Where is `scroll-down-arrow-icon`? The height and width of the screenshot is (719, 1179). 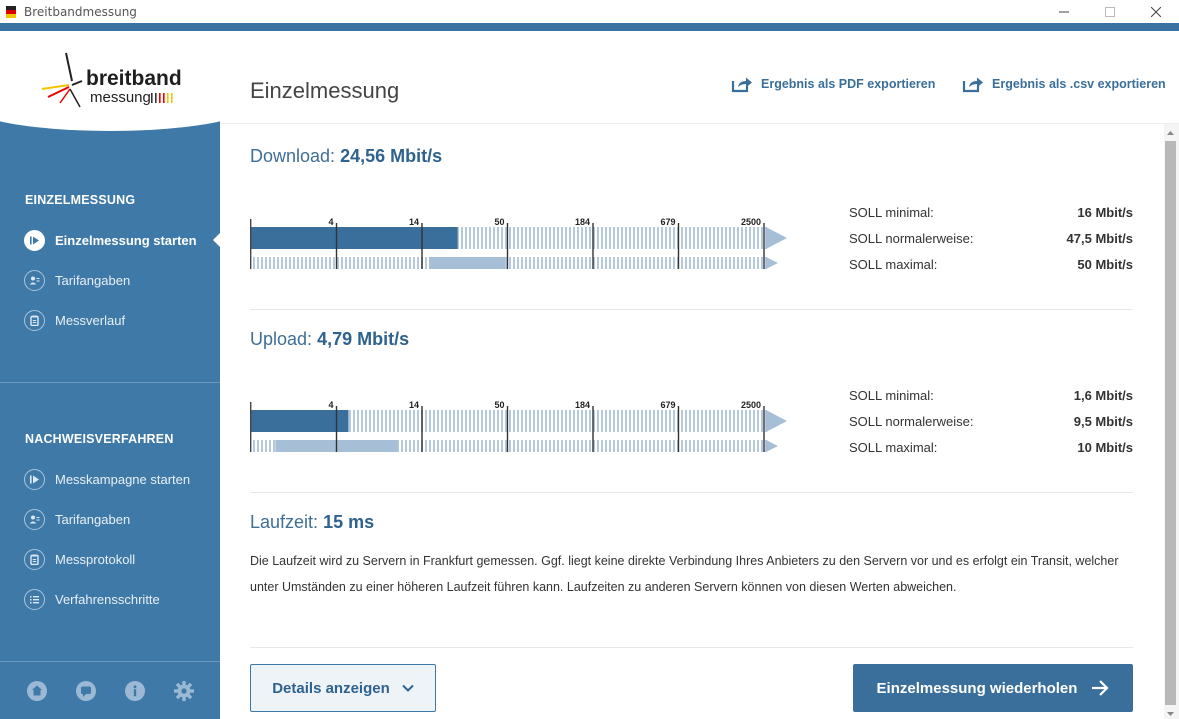
scroll-down-arrow-icon is located at coordinates (1170, 714).